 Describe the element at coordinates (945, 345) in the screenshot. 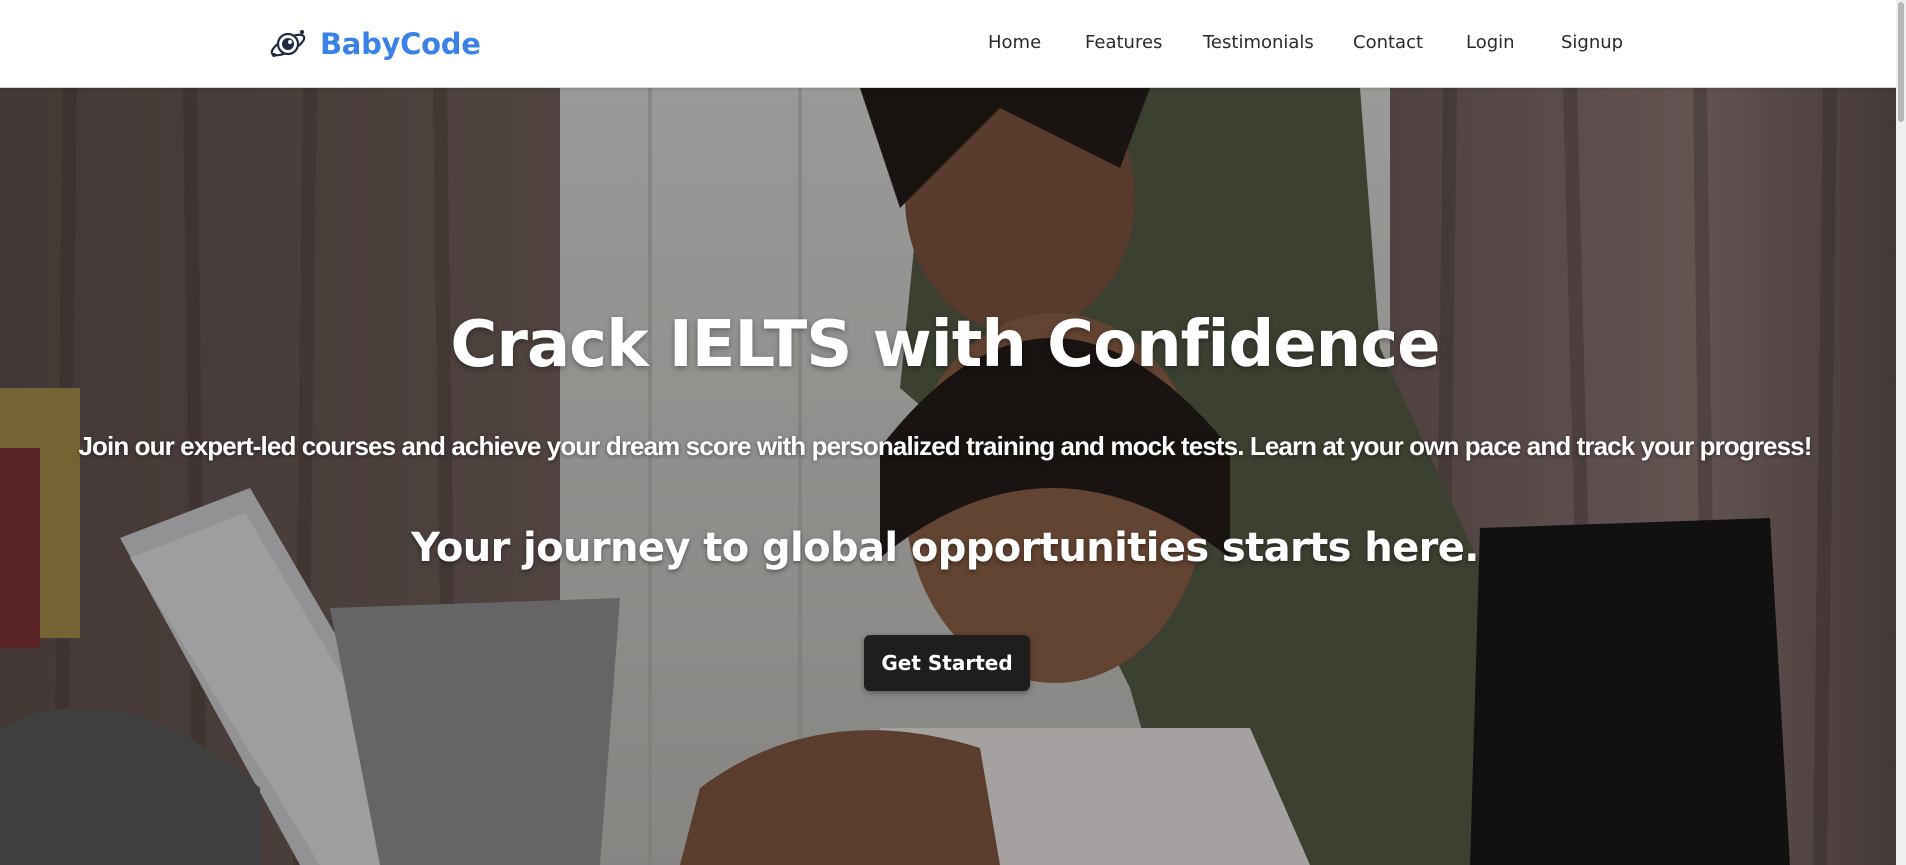

I see `hero-title: Crack IELTS with Confidence` at that location.